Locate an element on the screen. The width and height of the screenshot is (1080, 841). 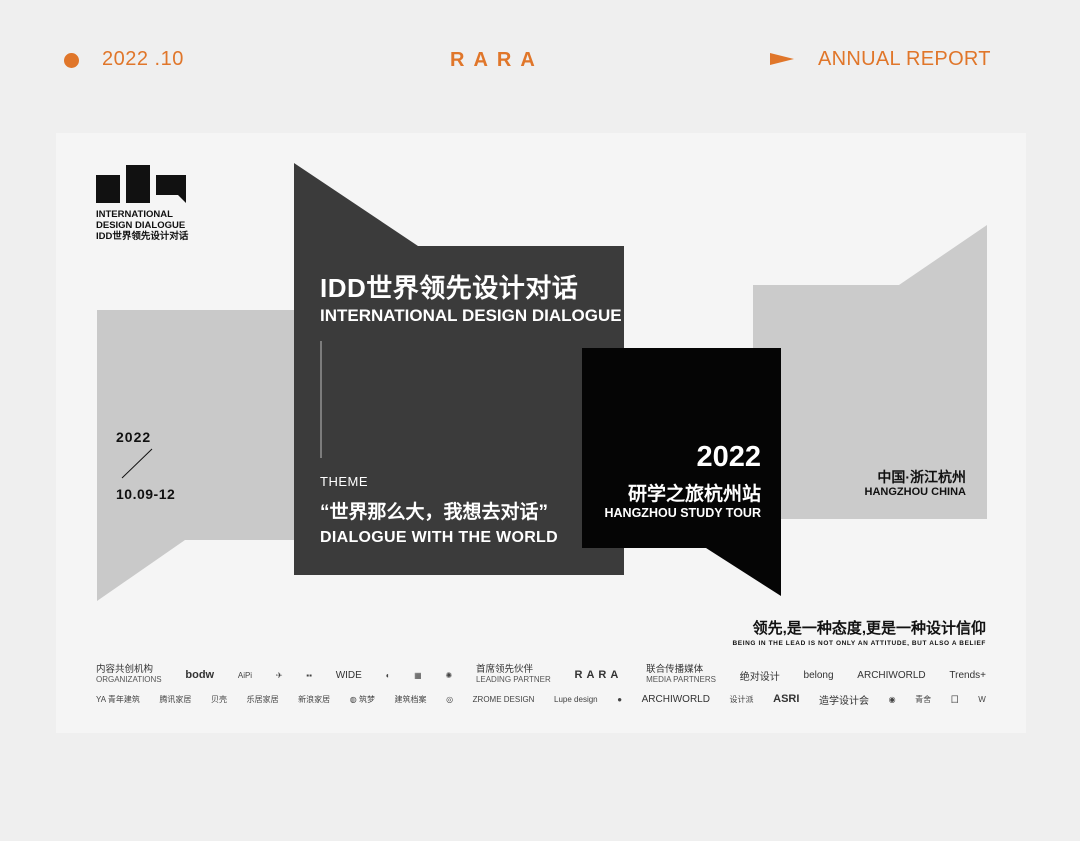
slogan-cn: 领先,是一种态度,更是一种设计信仰 is located at coordinates (869, 628).